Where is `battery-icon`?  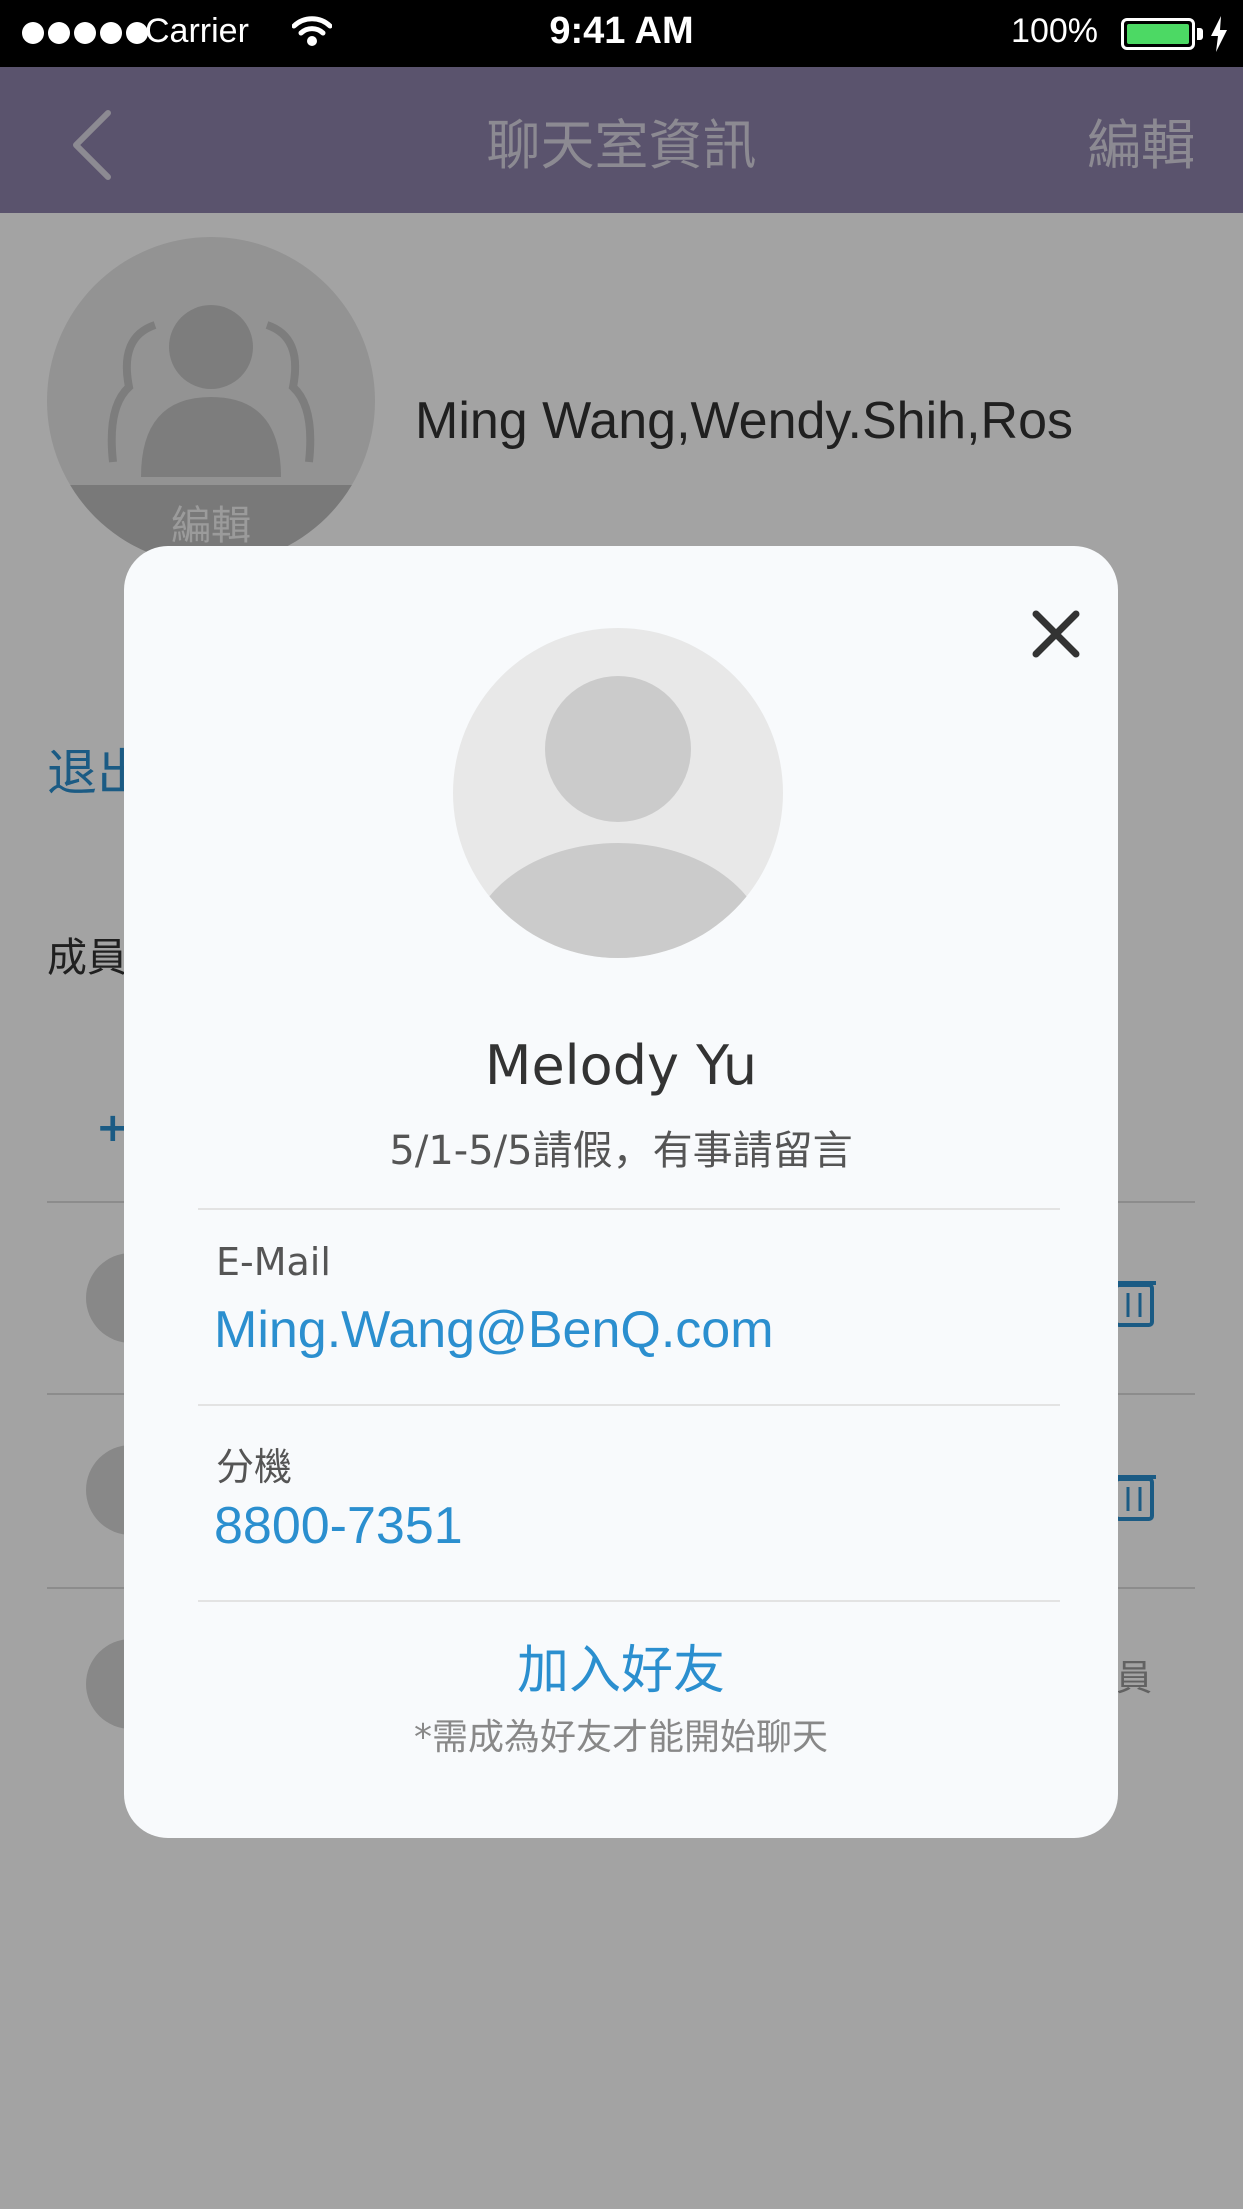
battery-icon is located at coordinates (1158, 34).